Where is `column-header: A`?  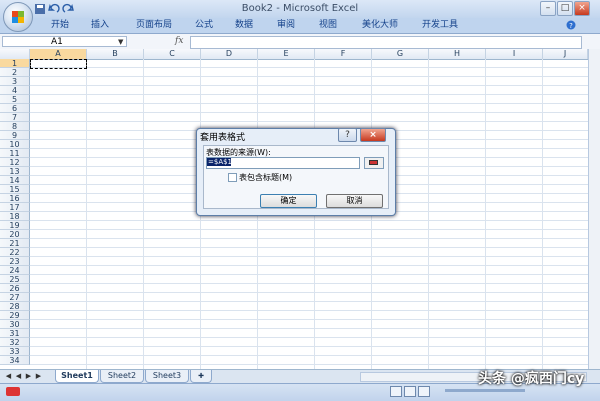
column-header: A is located at coordinates (58, 54).